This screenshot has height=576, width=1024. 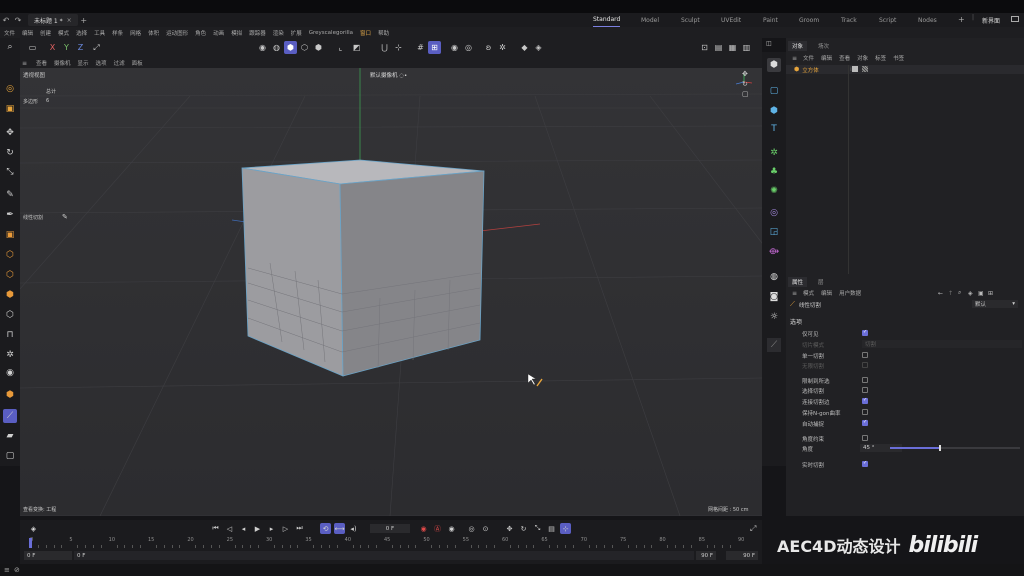 I want to click on settings-icon: ⊞, so click(x=990, y=293).